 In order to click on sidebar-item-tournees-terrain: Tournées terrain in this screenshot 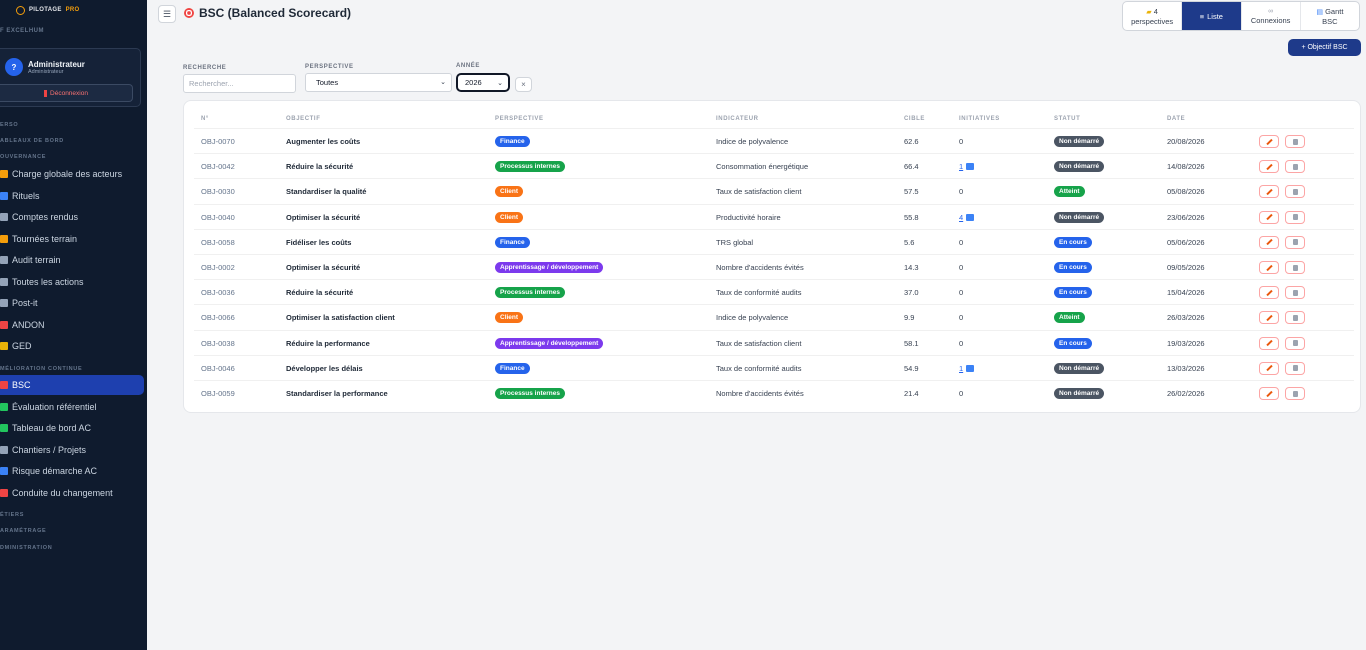, I will do `click(72, 239)`.